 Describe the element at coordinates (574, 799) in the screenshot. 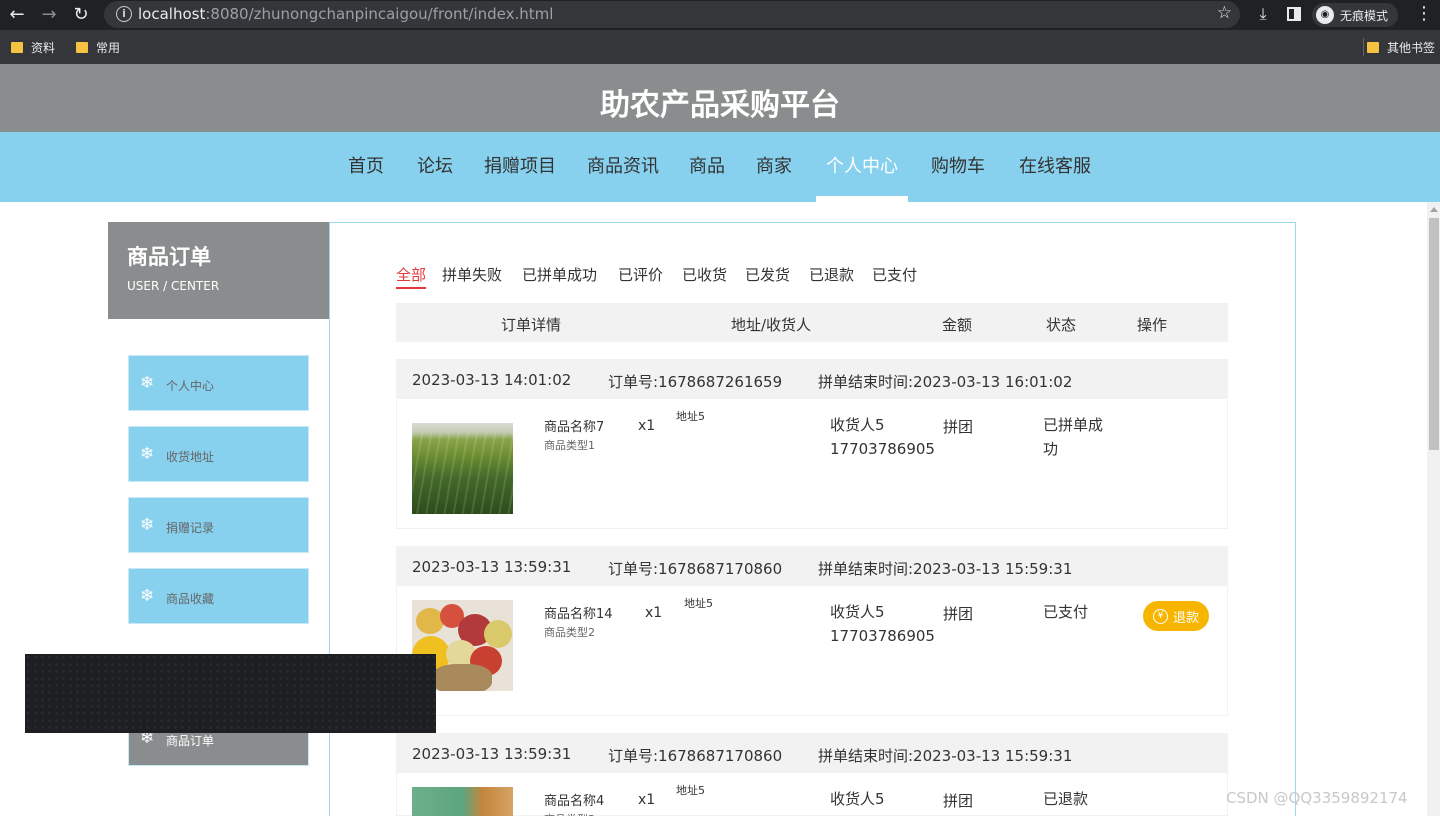

I see `product-name: 商品名称4` at that location.